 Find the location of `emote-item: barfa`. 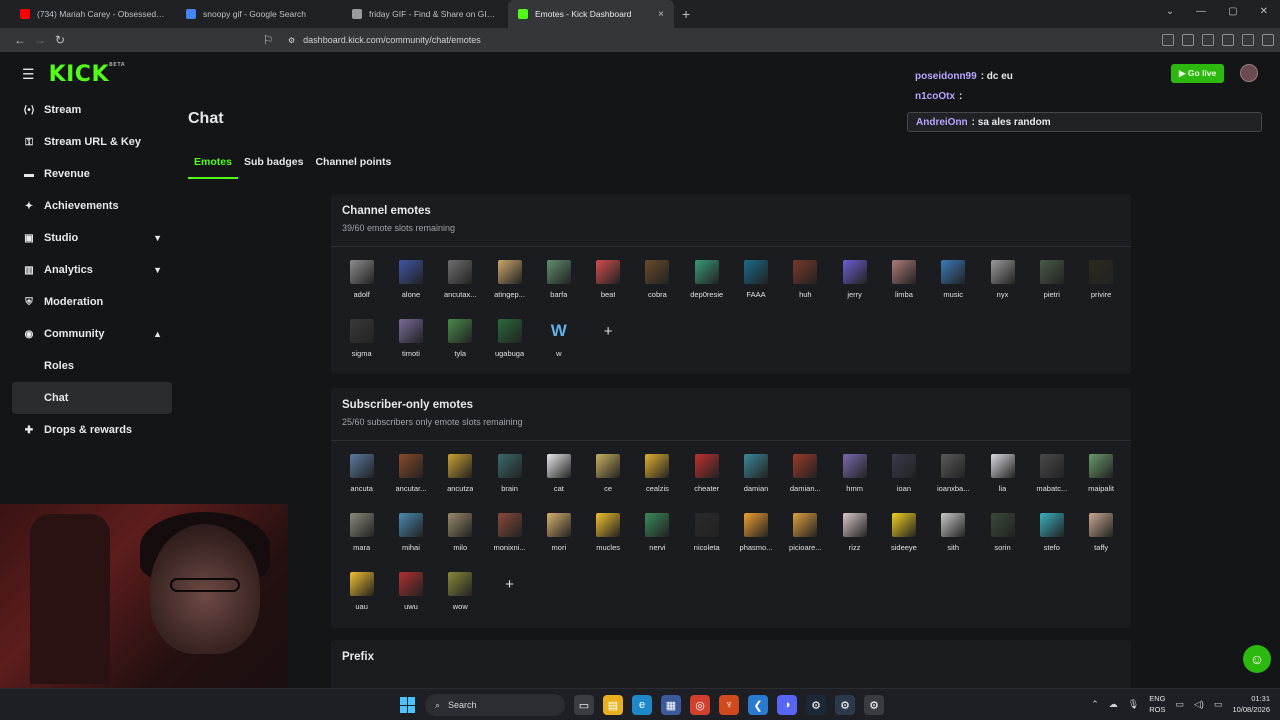

emote-item: barfa is located at coordinates (558, 284).